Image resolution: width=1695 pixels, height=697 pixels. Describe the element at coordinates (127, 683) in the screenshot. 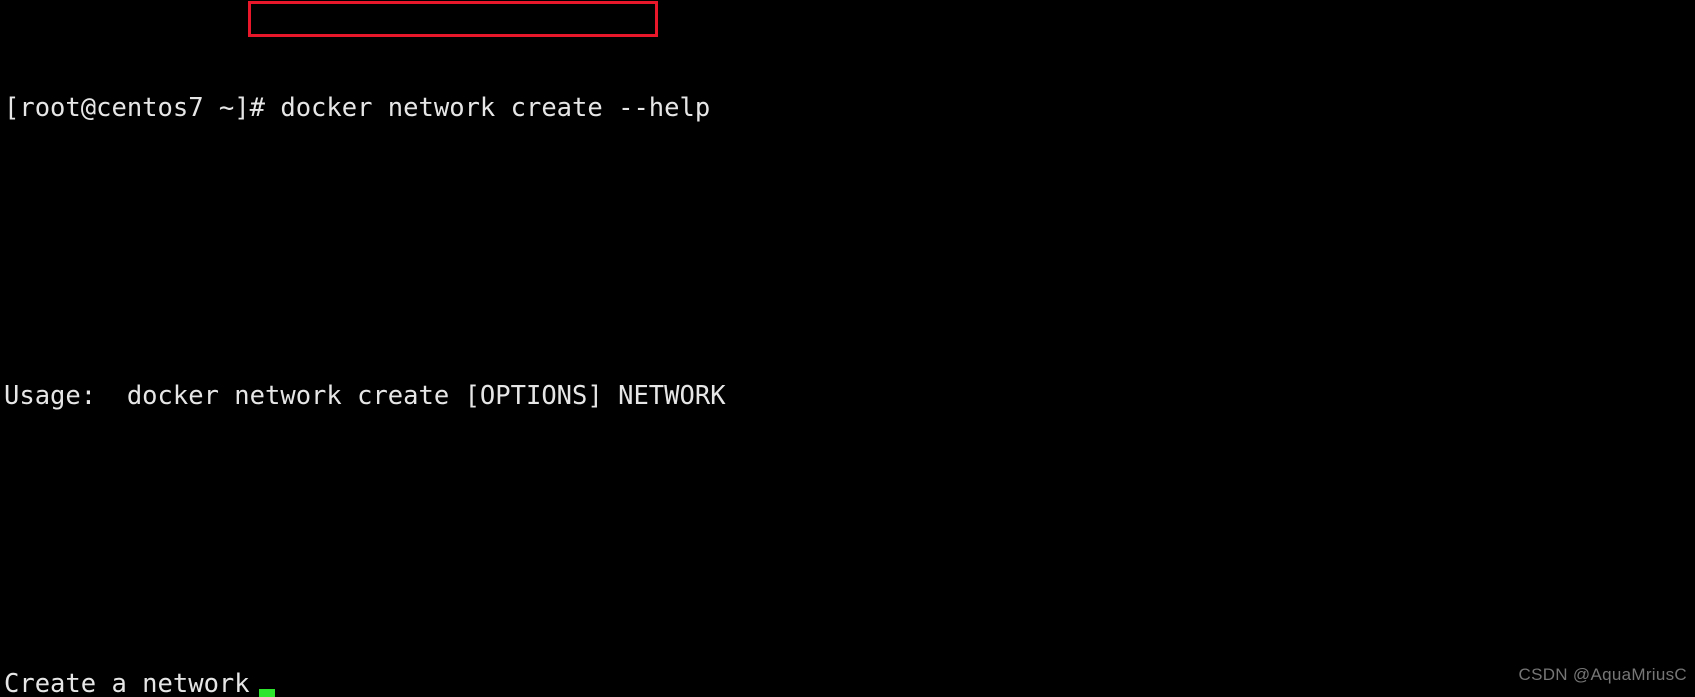

I see `command-description: Create a network` at that location.